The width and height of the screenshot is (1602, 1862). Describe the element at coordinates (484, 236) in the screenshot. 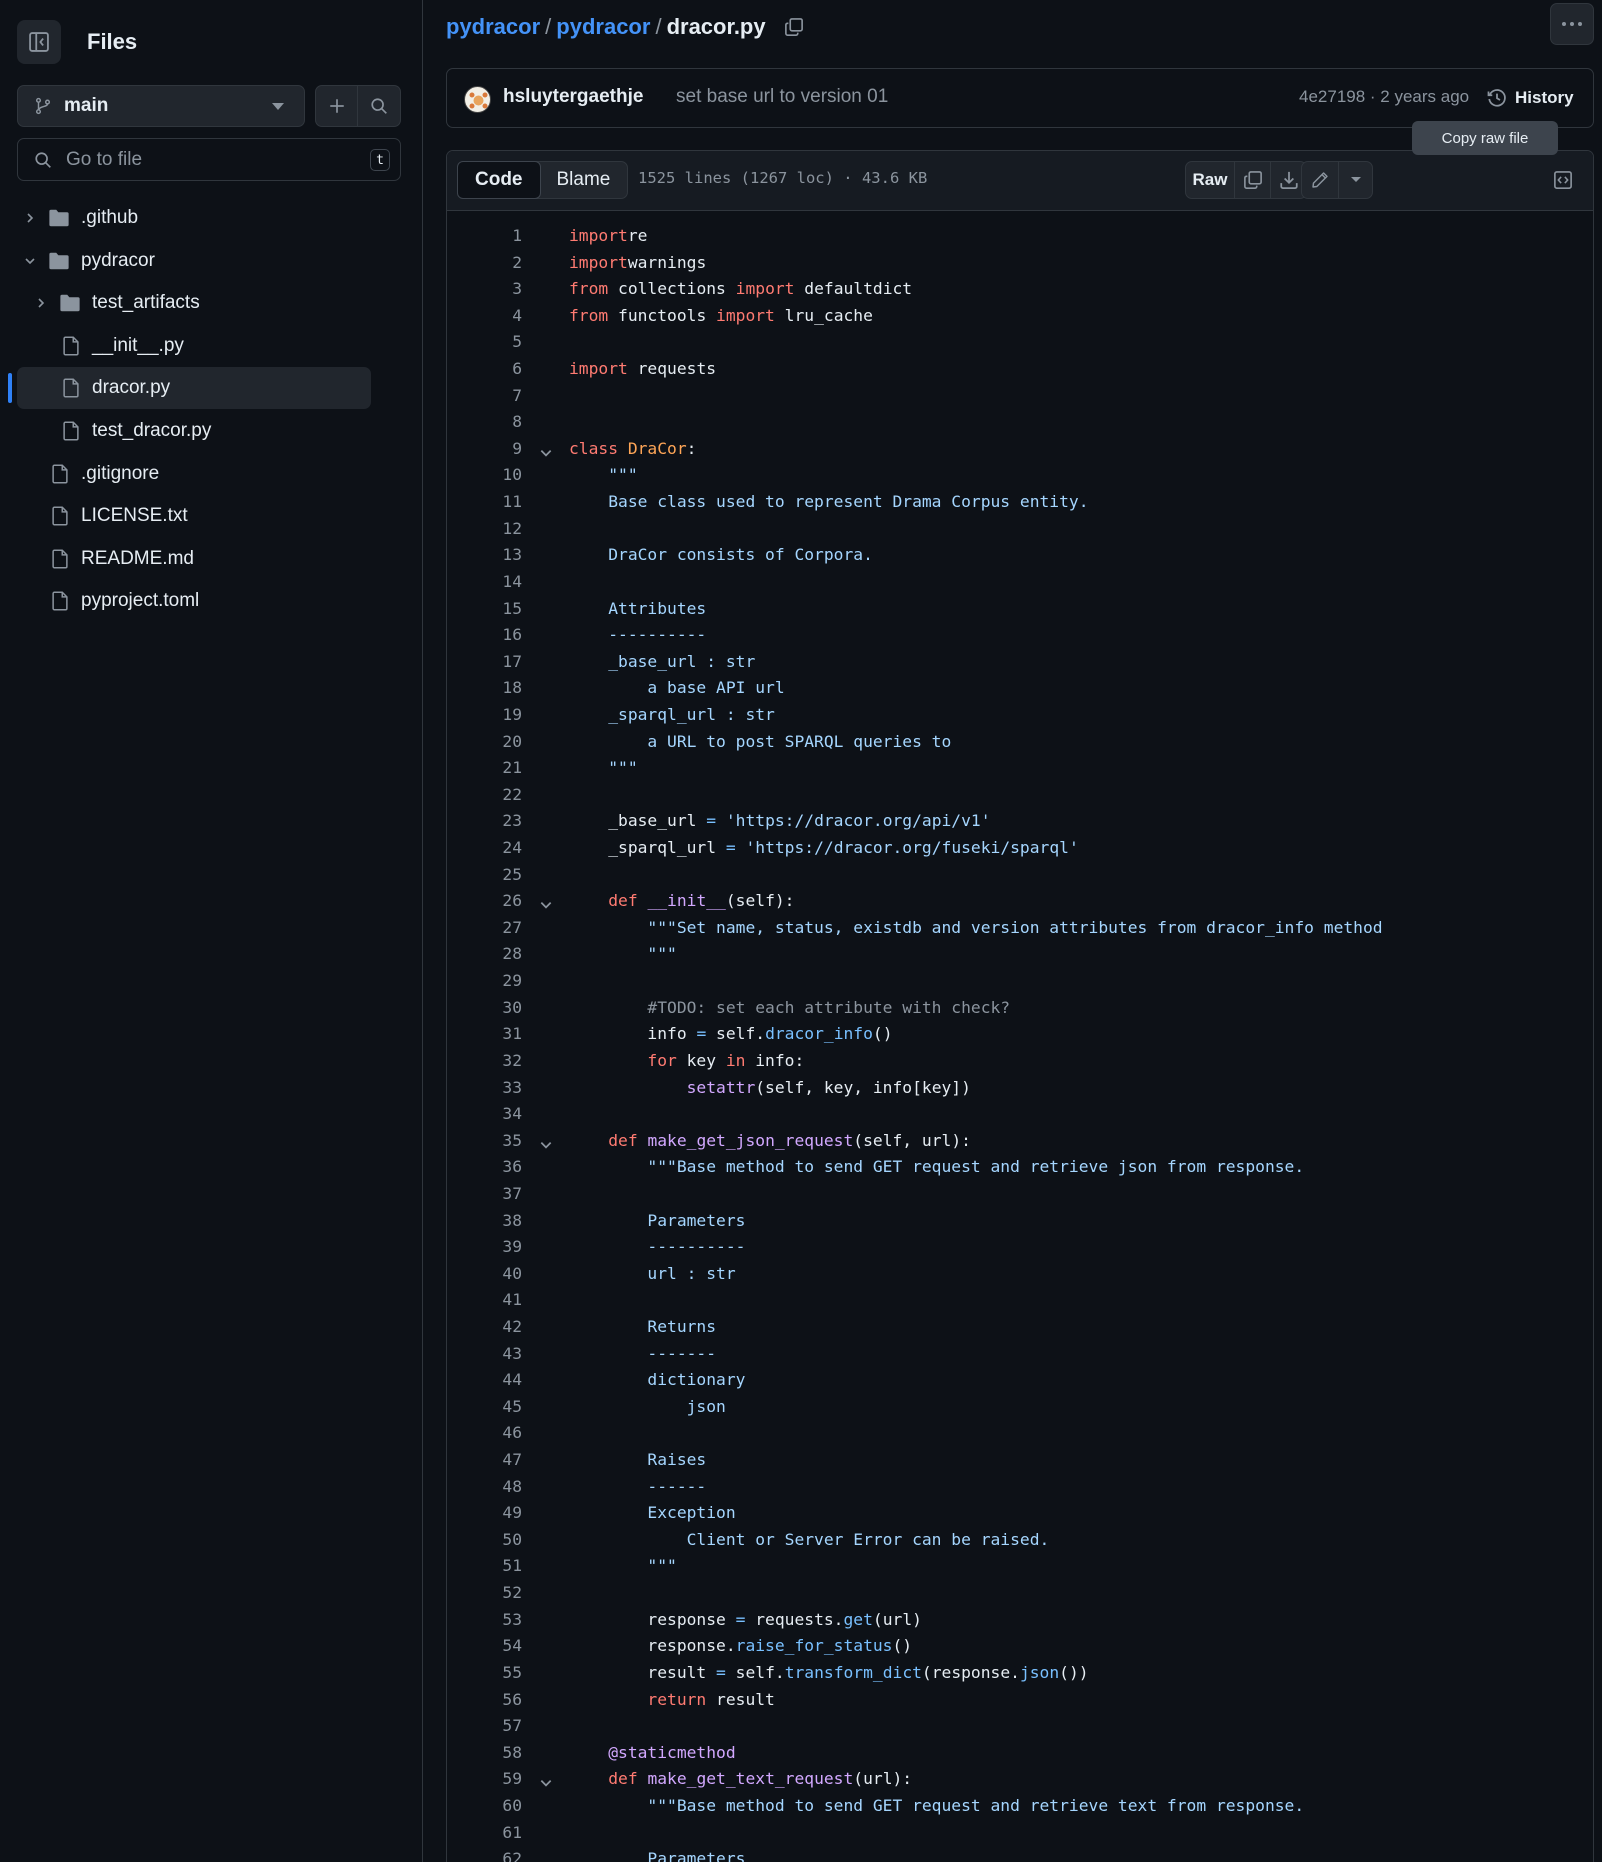

I see `line-number: 1` at that location.